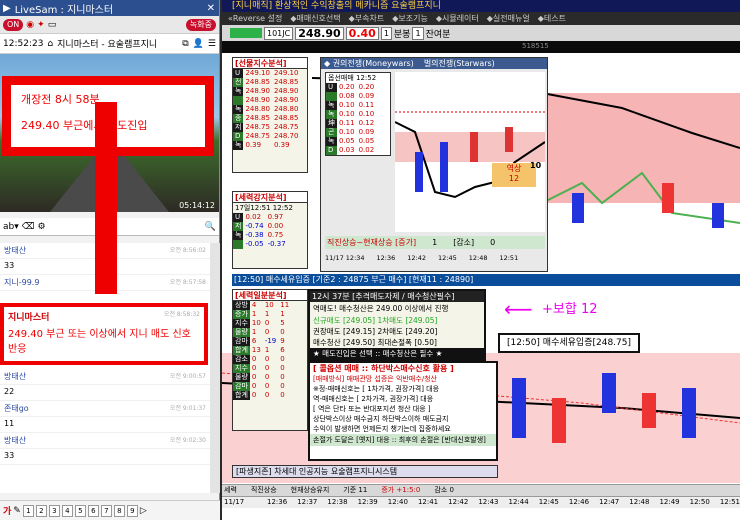 The width and height of the screenshot is (740, 520). I want to click on table-cell: 4, so click(254, 305).